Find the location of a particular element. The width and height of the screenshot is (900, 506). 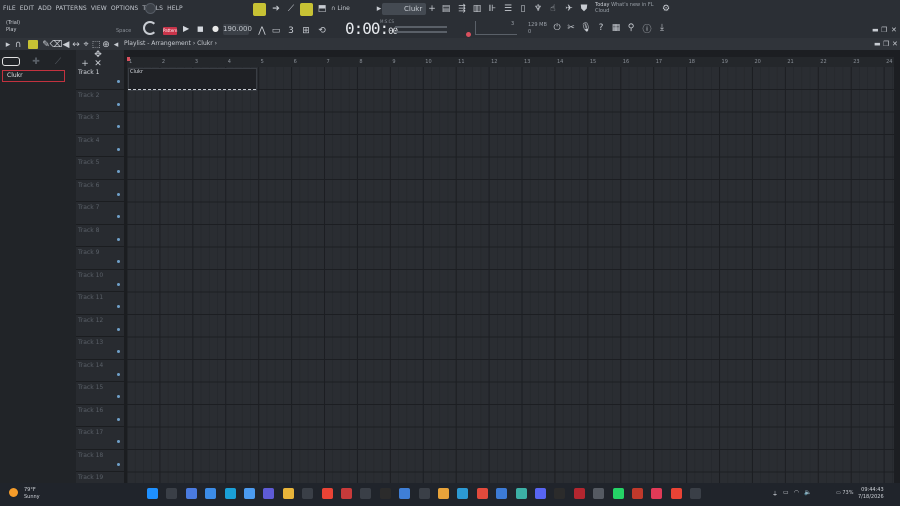

teams-icon is located at coordinates (269, 493).